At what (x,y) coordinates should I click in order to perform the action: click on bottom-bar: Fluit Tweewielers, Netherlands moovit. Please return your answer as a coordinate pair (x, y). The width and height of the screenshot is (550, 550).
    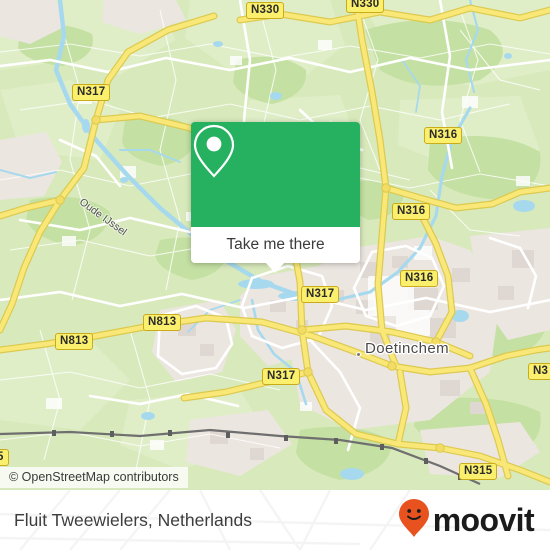
    Looking at the image, I should click on (275, 520).